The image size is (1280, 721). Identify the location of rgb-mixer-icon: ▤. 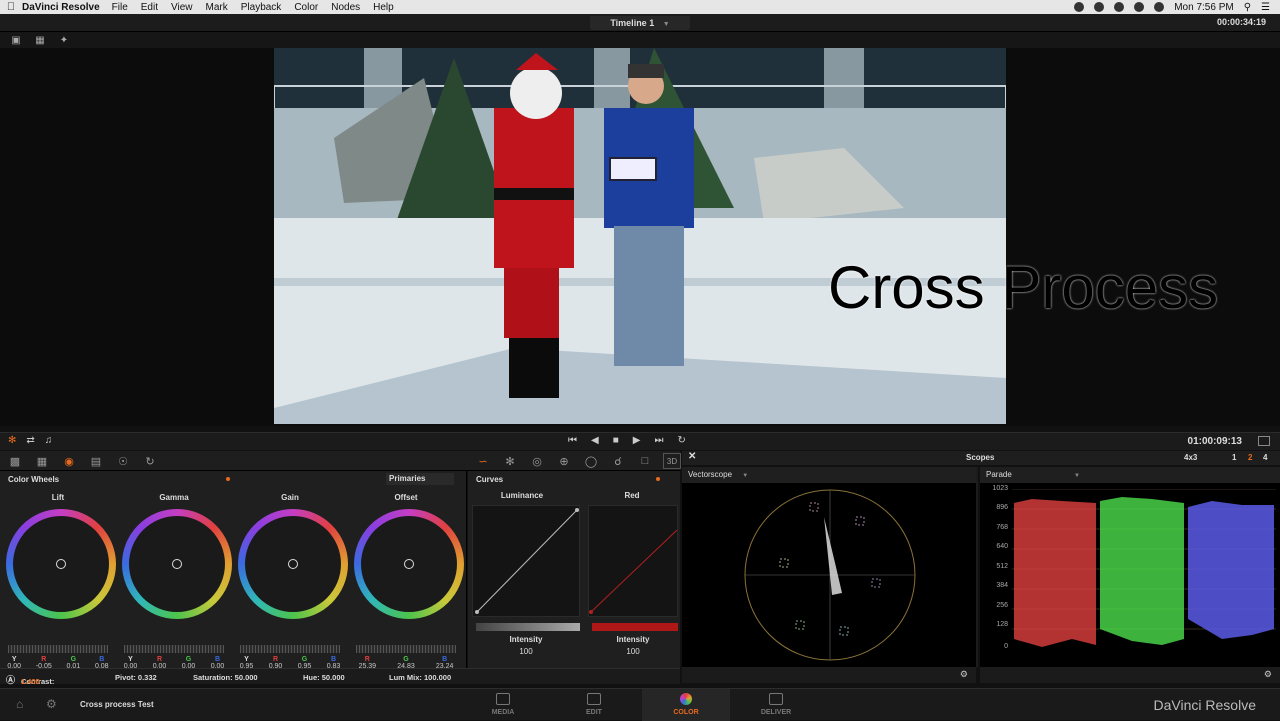
(96, 461).